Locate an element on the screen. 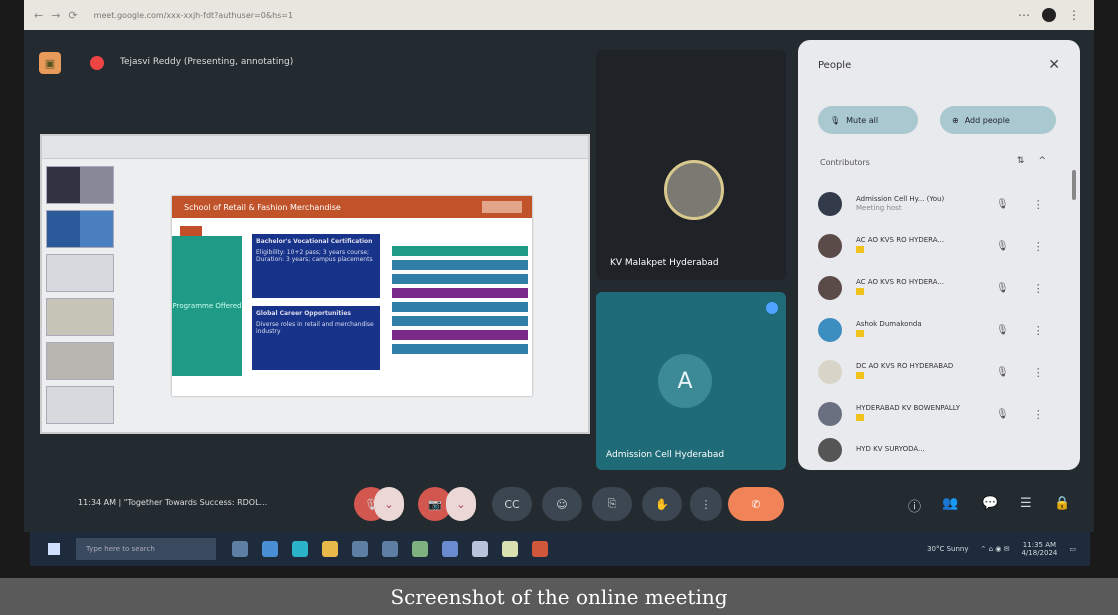 This screenshot has width=1118, height=615. host-controls-icon: 🔒 is located at coordinates (1062, 503).